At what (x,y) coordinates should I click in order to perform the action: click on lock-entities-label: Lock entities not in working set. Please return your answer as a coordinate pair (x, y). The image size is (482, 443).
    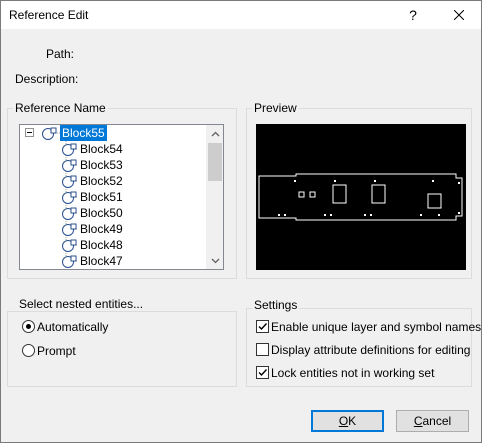
    Looking at the image, I should click on (352, 373).